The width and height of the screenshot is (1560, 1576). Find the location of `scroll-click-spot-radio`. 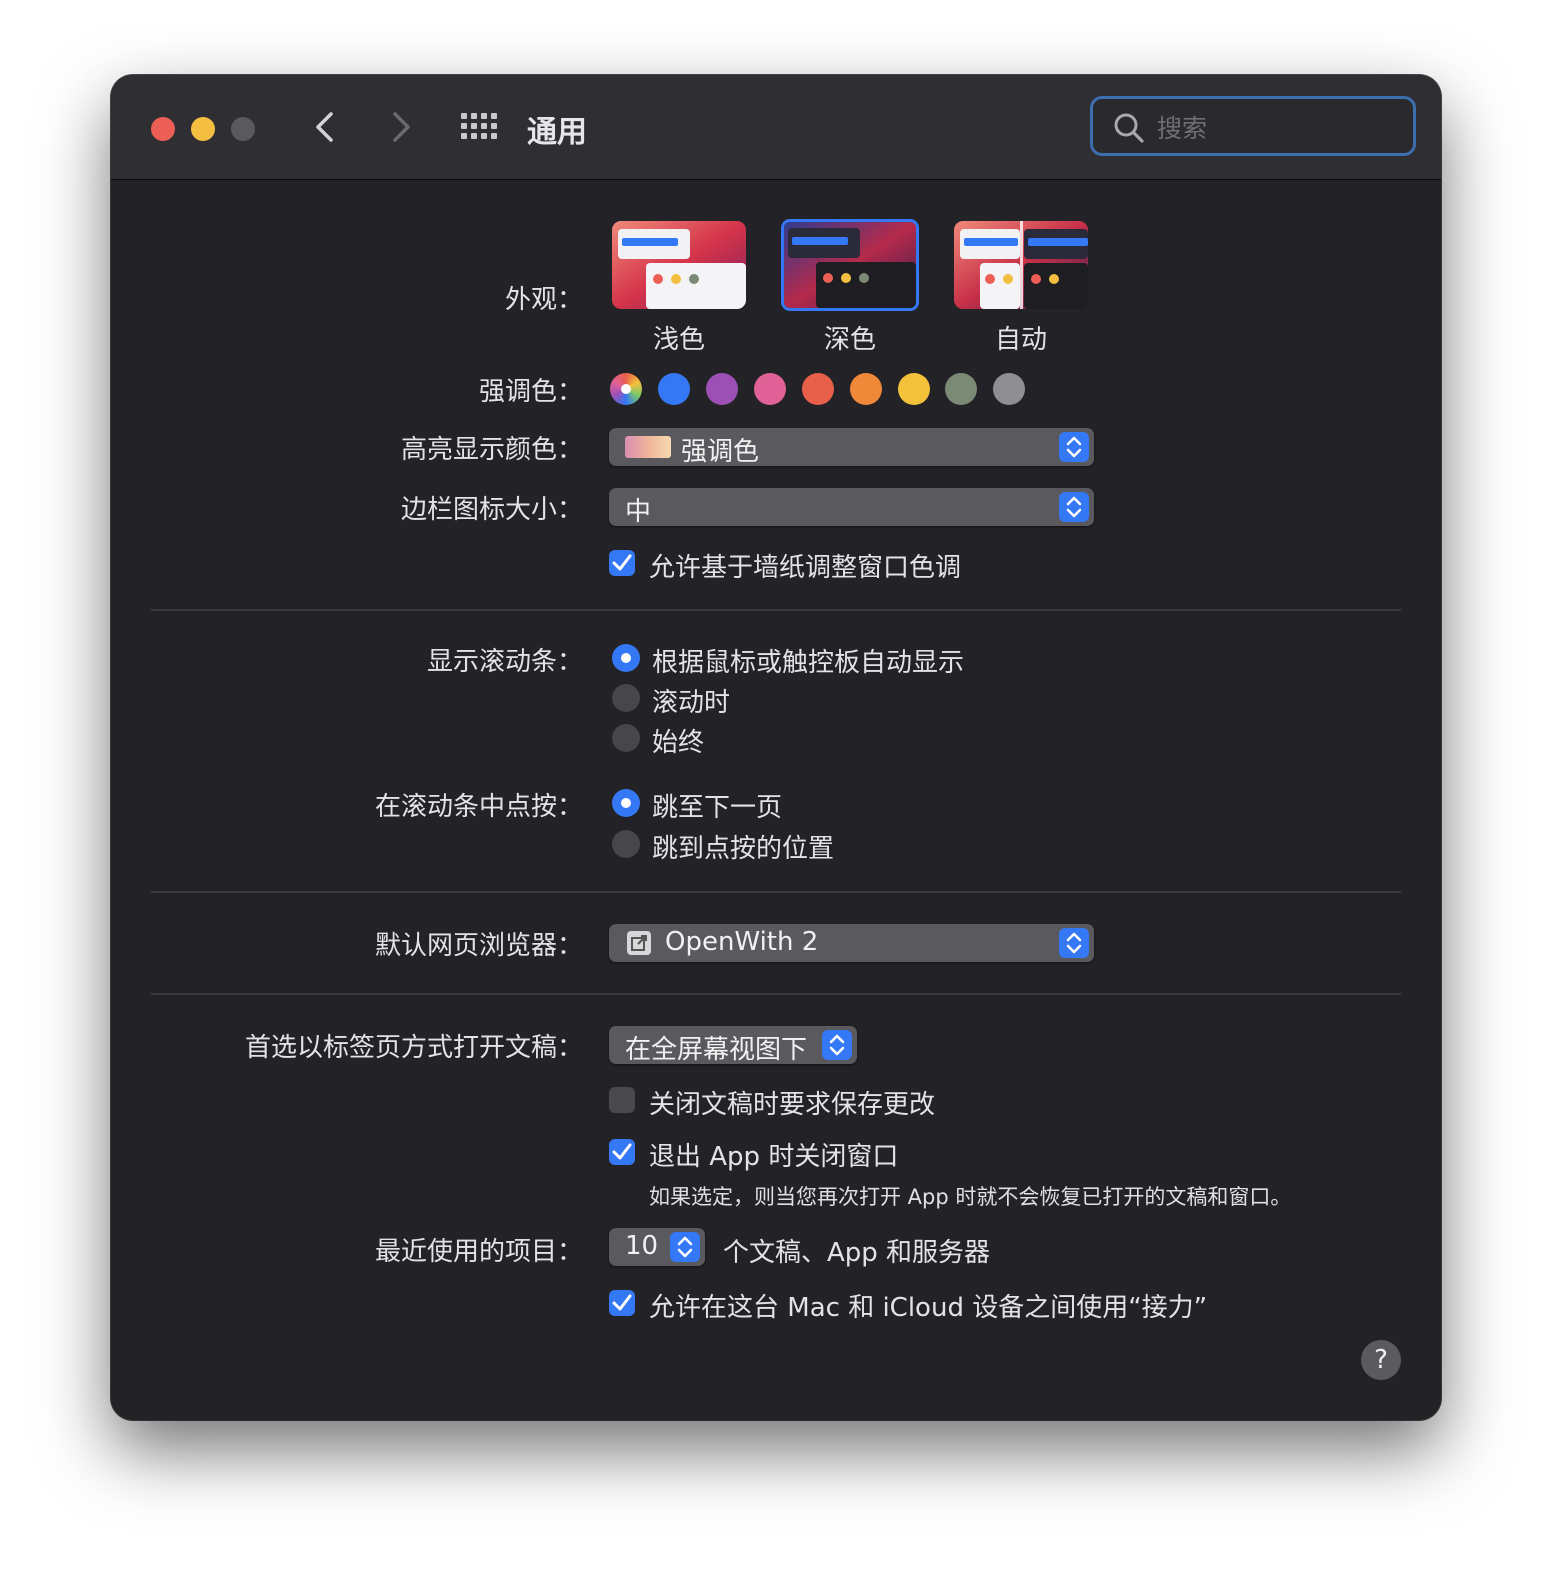

scroll-click-spot-radio is located at coordinates (626, 844).